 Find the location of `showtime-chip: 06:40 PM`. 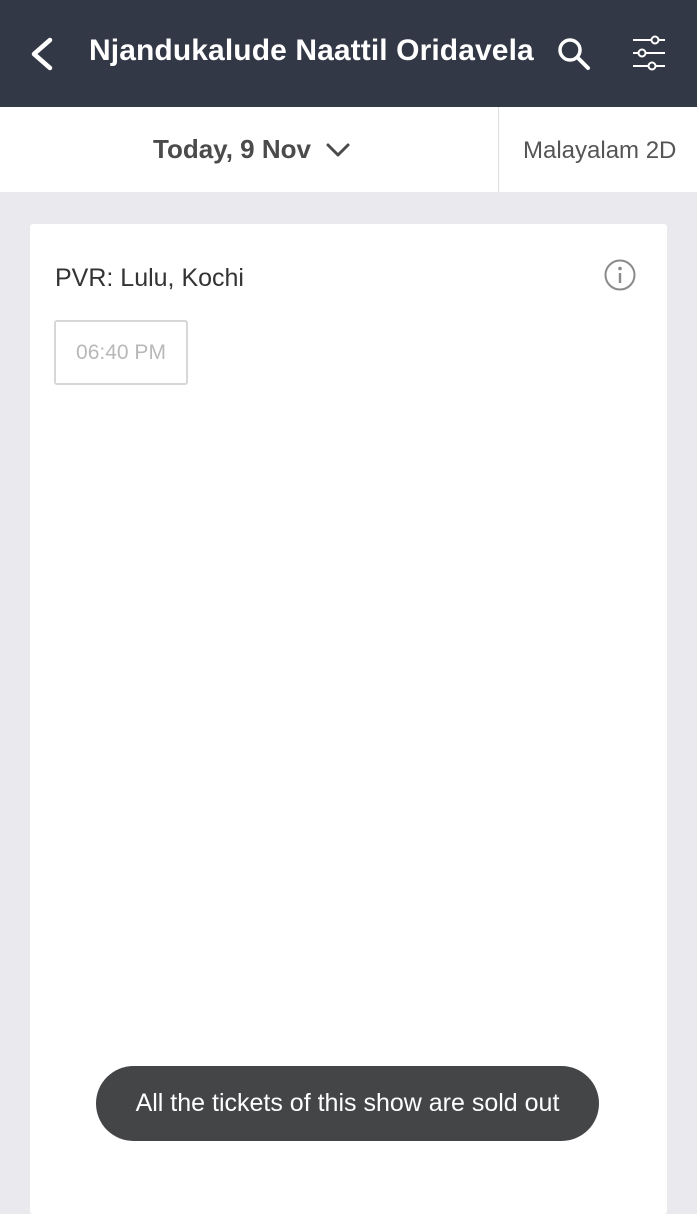

showtime-chip: 06:40 PM is located at coordinates (121, 352).